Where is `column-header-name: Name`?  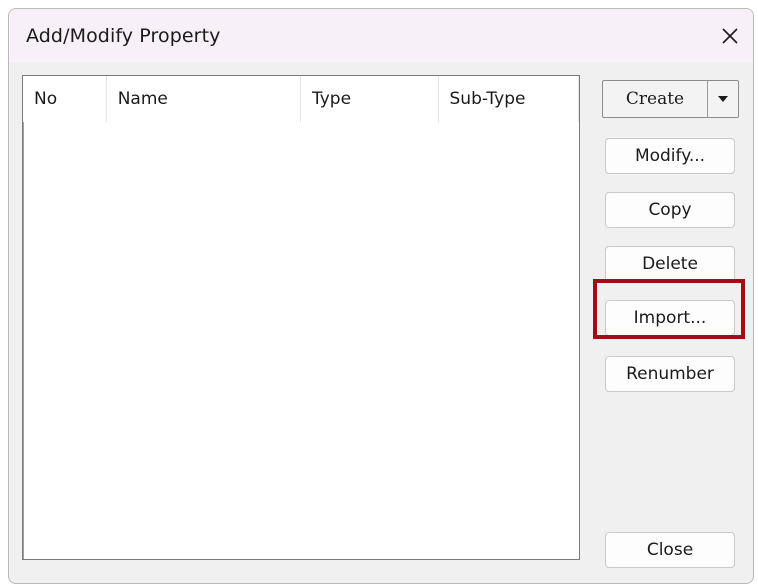
column-header-name: Name is located at coordinates (204, 99).